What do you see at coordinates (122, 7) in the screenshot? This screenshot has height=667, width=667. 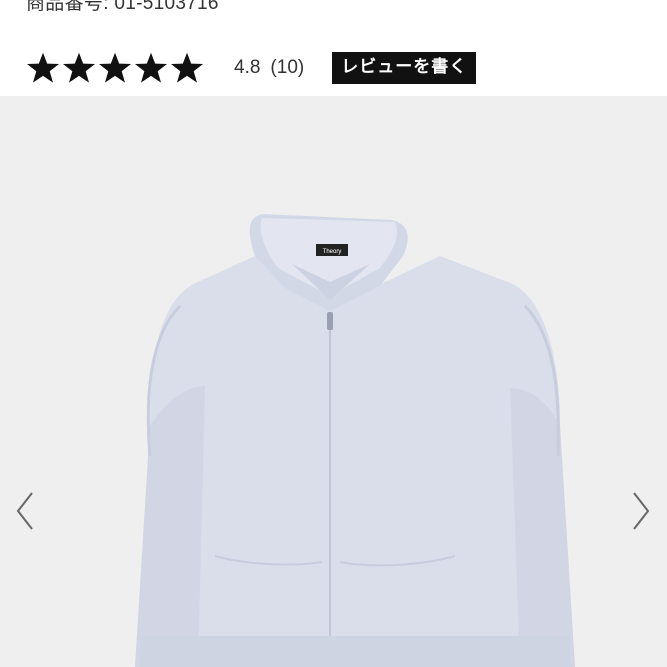 I see `product-number: 商品番号: 01-5103716` at bounding box center [122, 7].